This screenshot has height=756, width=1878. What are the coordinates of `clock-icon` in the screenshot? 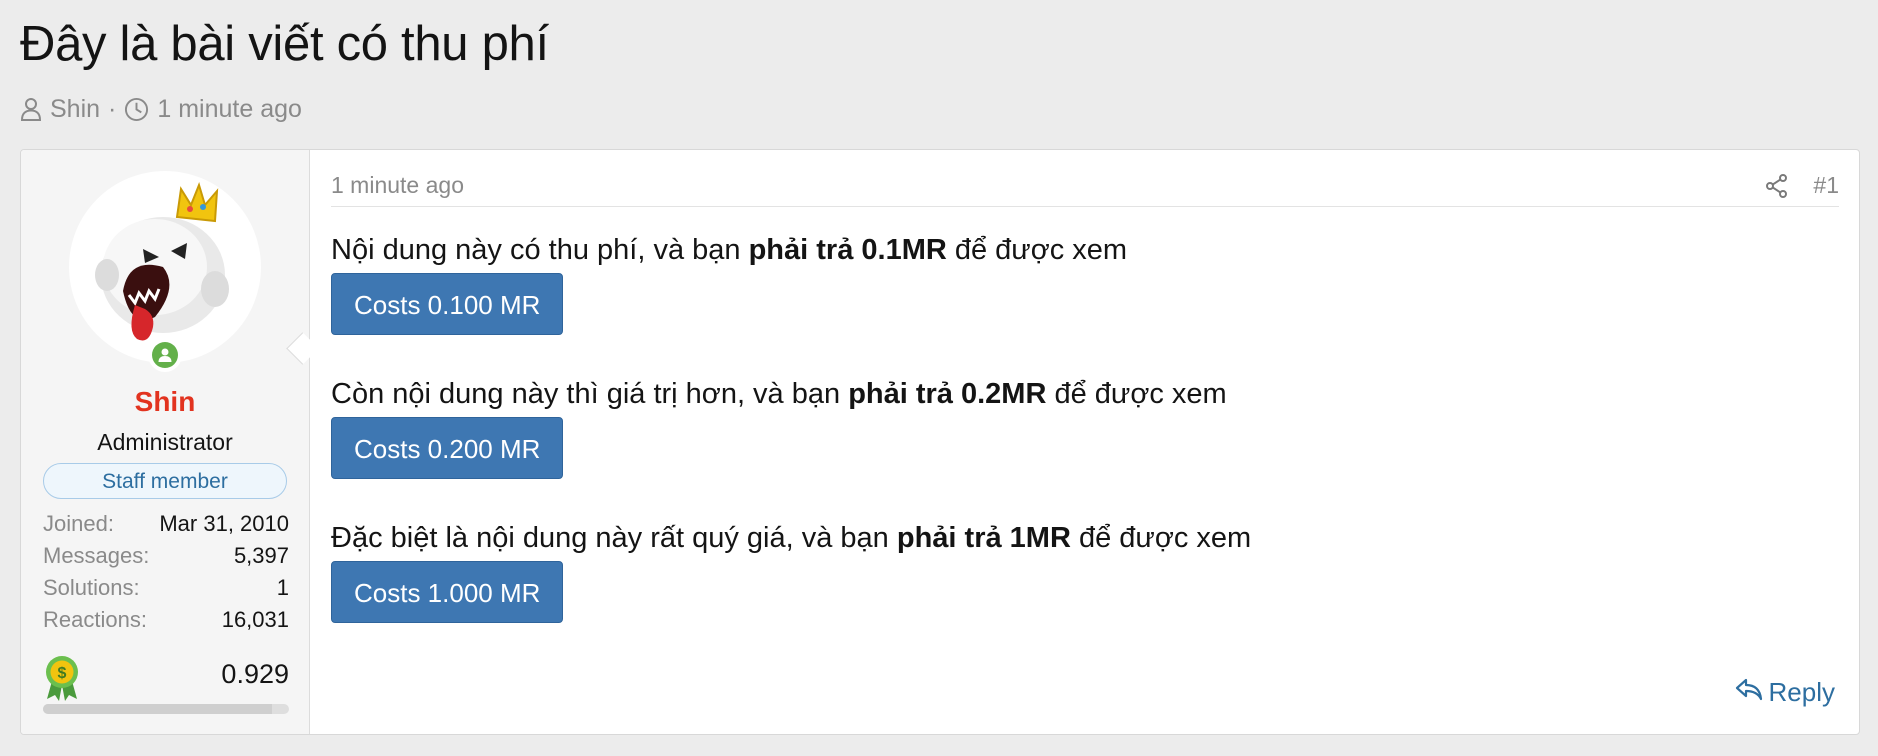 It's located at (136, 109).